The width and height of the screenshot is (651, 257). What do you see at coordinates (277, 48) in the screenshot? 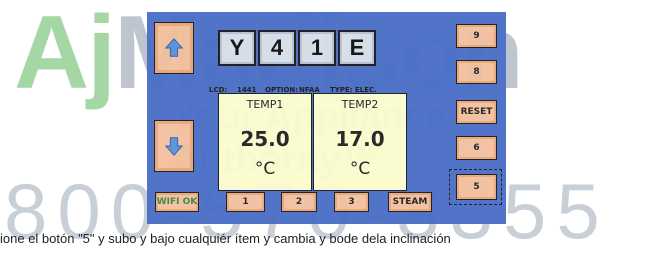
I see `lcd-char-2: 4` at bounding box center [277, 48].